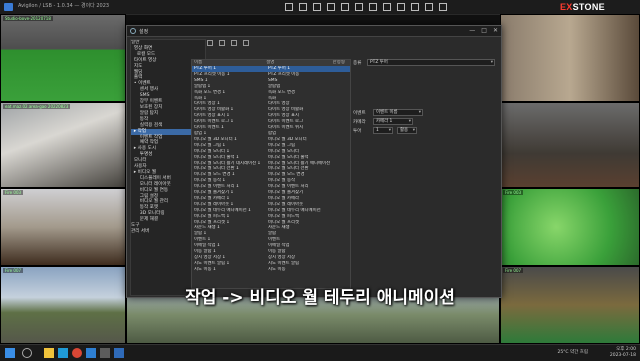 The height and width of the screenshot is (361, 640). What do you see at coordinates (28, 18) in the screenshot?
I see `camera-label: Studio-bove-20120718` at bounding box center [28, 18].